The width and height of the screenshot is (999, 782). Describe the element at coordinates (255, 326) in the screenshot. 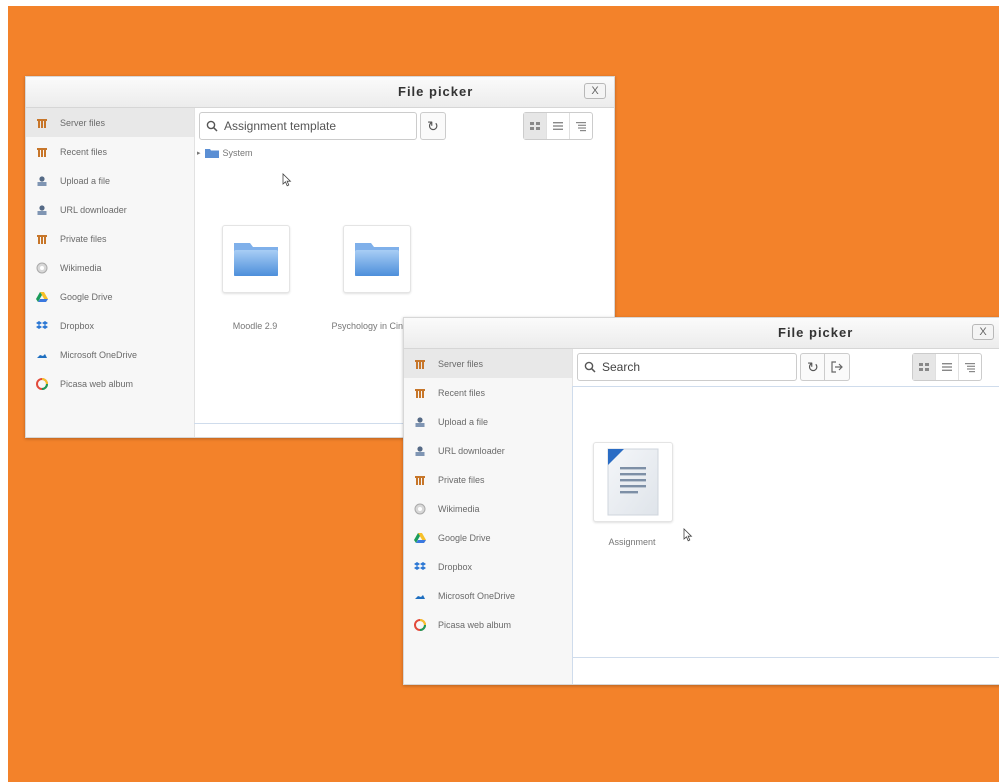

I see `folder-label: Moodle 2.9` at that location.